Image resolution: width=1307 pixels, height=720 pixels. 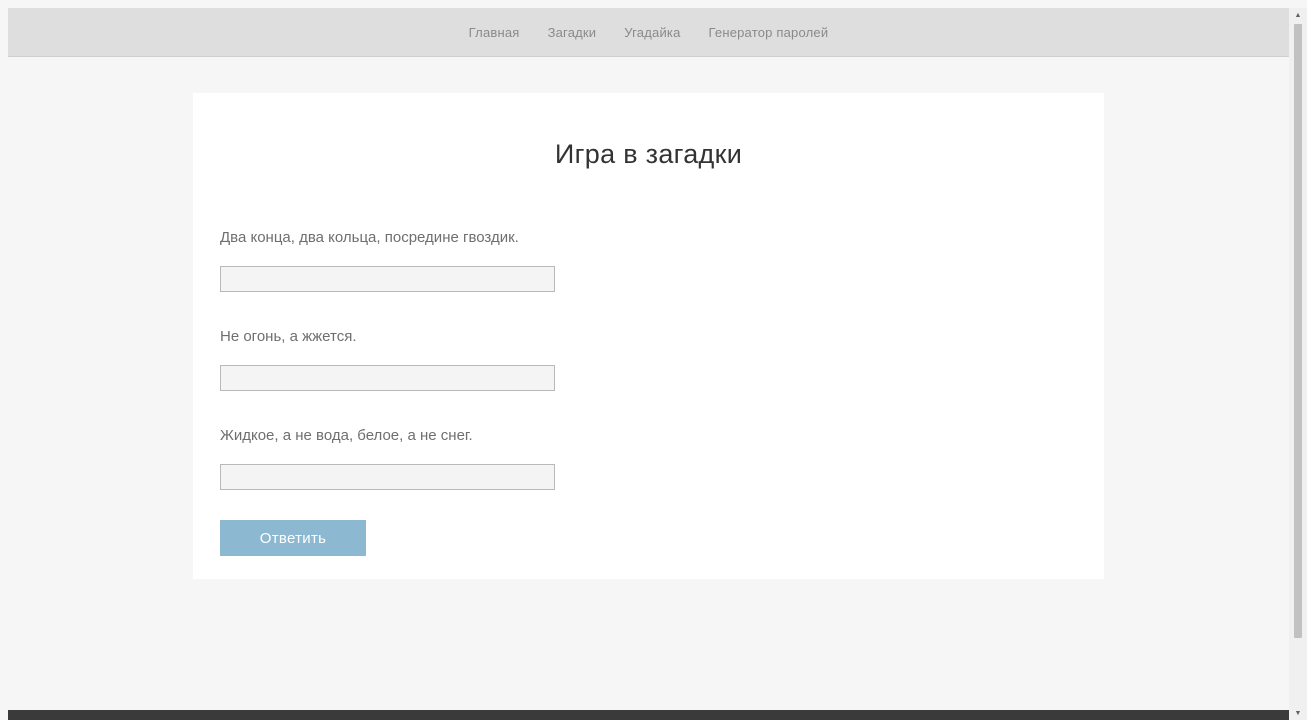 What do you see at coordinates (572, 32) in the screenshot?
I see `nav-item-riddles: Загадки` at bounding box center [572, 32].